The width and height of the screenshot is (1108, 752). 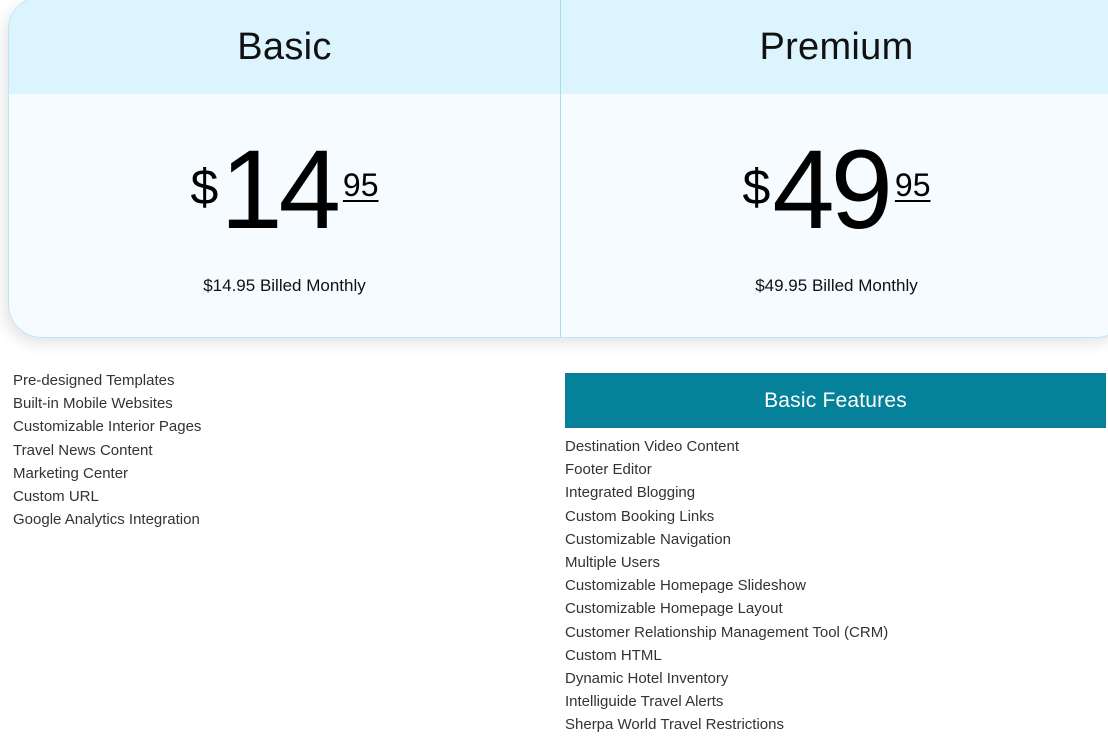 I want to click on feature-item: Intelliguide Travel Alerts, so click(x=644, y=702).